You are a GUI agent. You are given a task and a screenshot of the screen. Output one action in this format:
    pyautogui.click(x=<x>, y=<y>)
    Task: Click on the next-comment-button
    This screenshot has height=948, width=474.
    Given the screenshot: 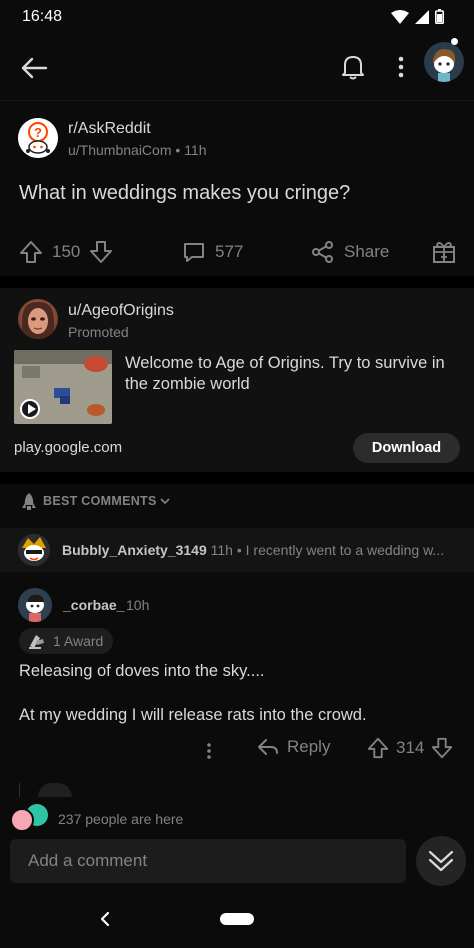 What is the action you would take?
    pyautogui.click(x=441, y=861)
    